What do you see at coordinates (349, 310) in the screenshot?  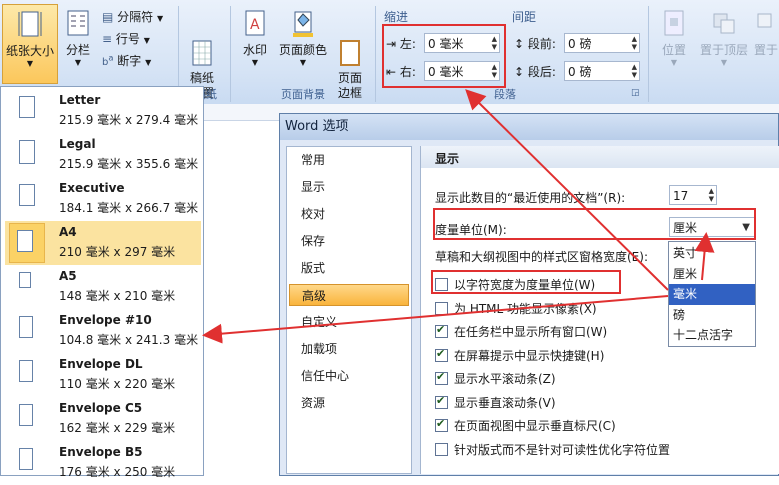 I see `options-nav: 常用显示校对保存版式高级自定义加载项信任中心资源` at bounding box center [349, 310].